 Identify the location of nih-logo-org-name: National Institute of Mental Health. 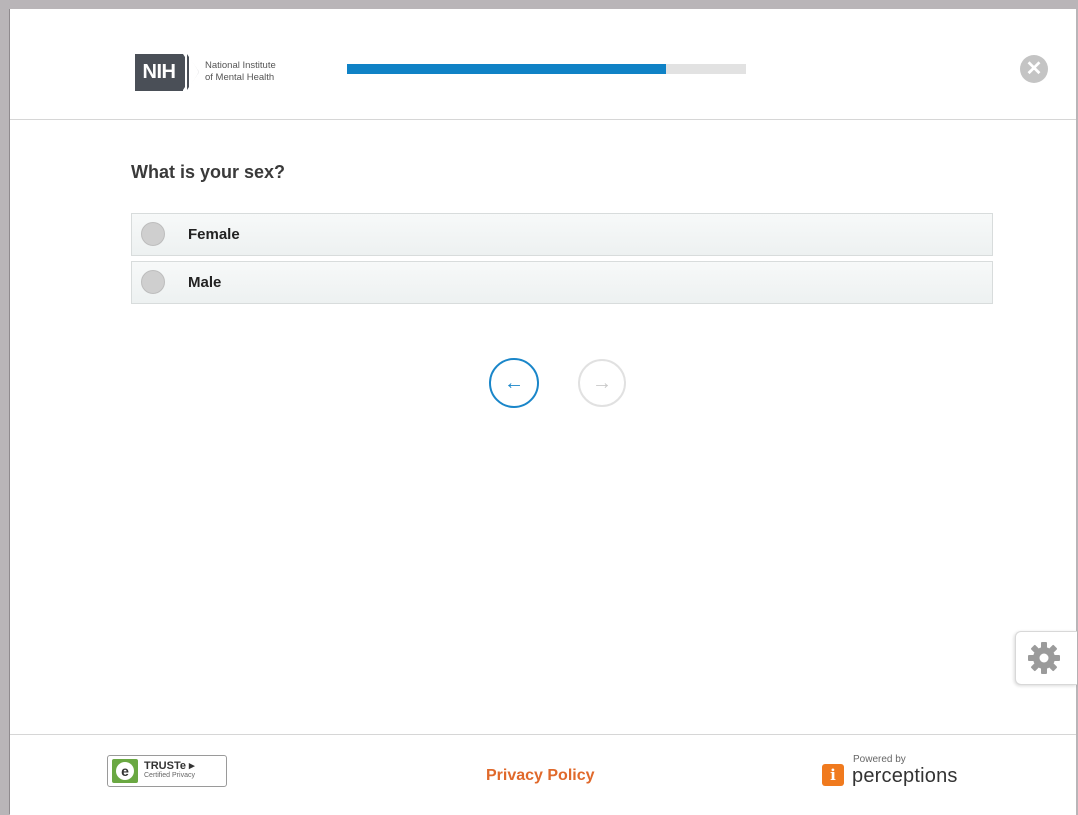
(260, 72).